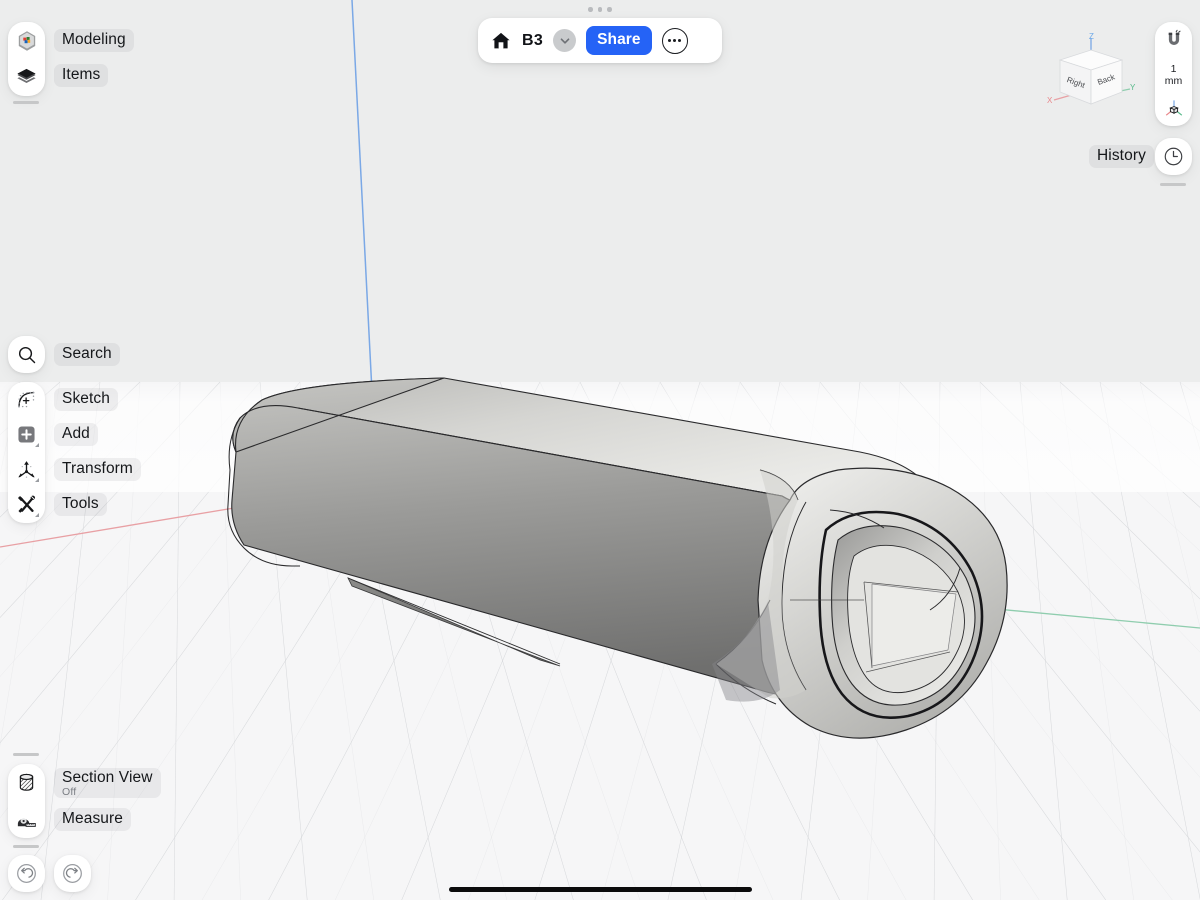 The width and height of the screenshot is (1200, 900). Describe the element at coordinates (565, 40) in the screenshot. I see `chevron-down-icon` at that location.